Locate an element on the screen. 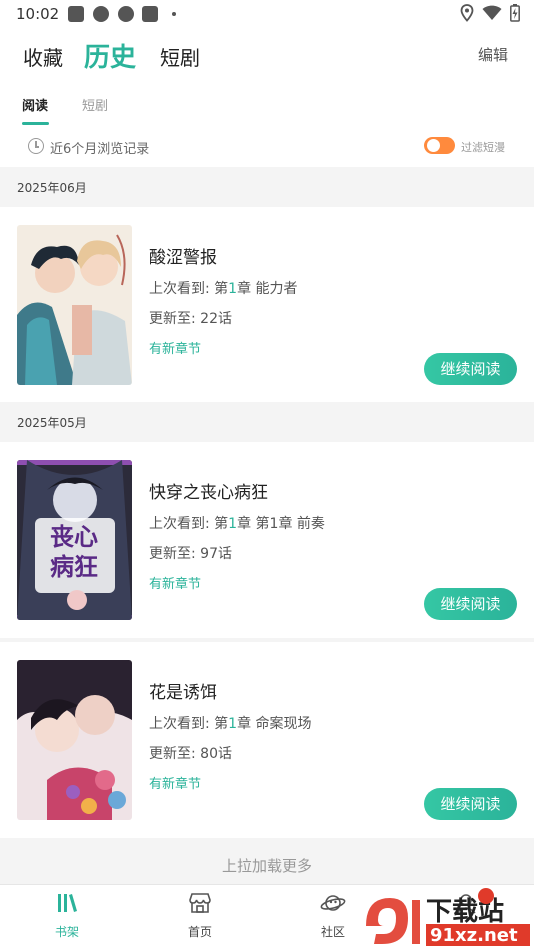 The width and height of the screenshot is (534, 951). nav-community: 社区 is located at coordinates (333, 915).